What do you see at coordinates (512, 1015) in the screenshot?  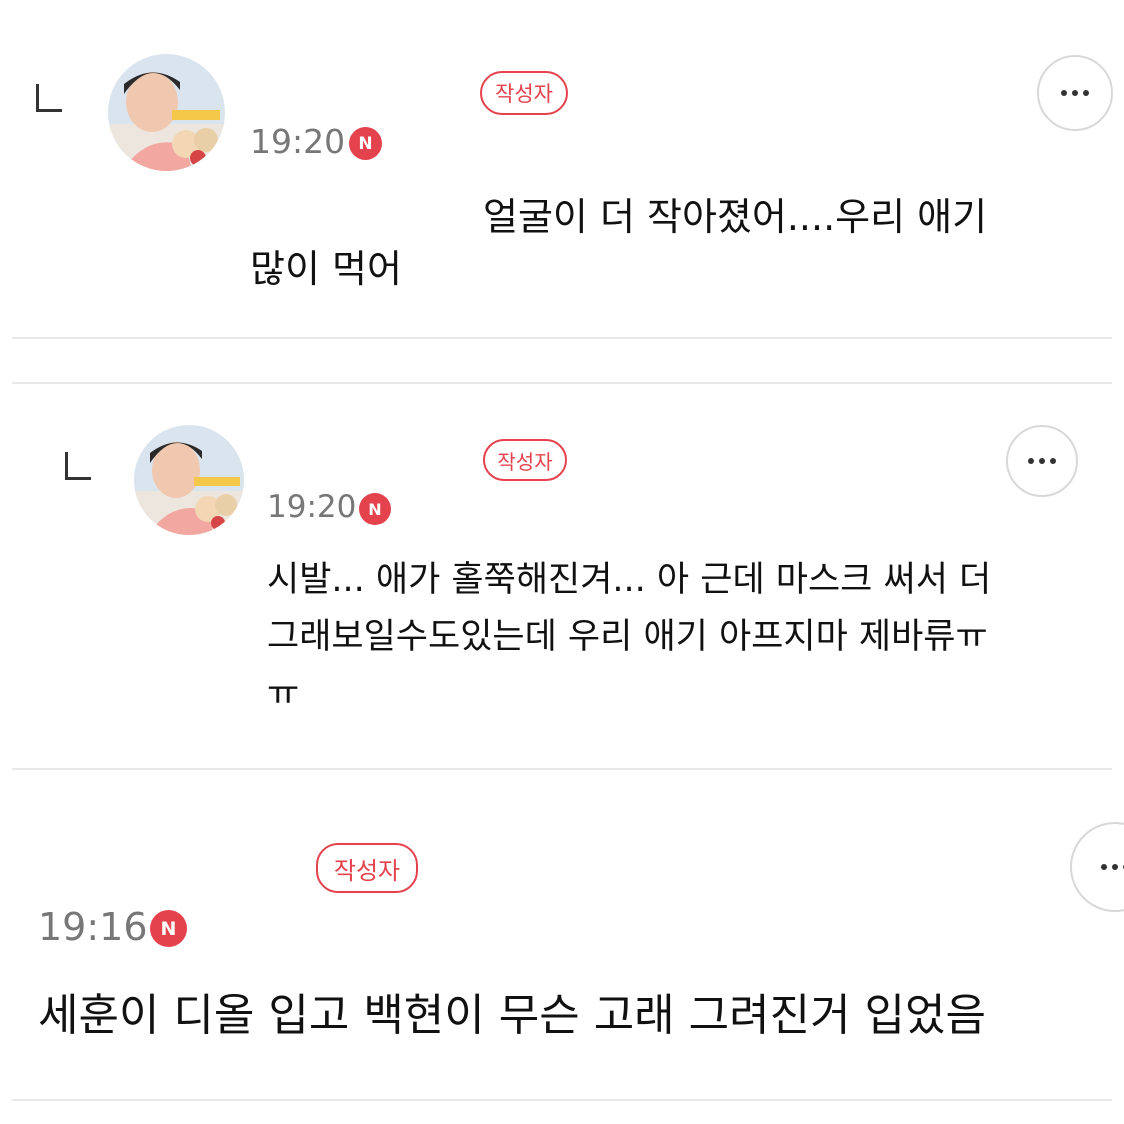 I see `comment-text-line: 세훈이 디올 입고 백현이 무슨 고래 그려진거 입었음` at bounding box center [512, 1015].